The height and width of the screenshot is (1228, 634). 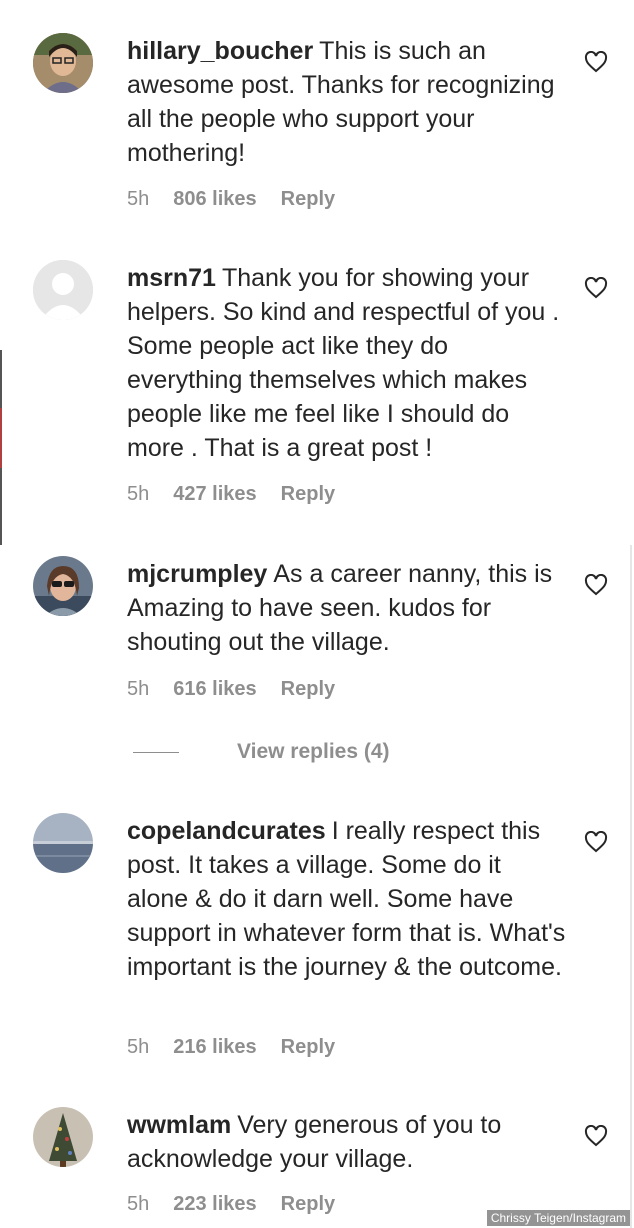 I want to click on comment-likes: 427 likes, so click(x=214, y=494).